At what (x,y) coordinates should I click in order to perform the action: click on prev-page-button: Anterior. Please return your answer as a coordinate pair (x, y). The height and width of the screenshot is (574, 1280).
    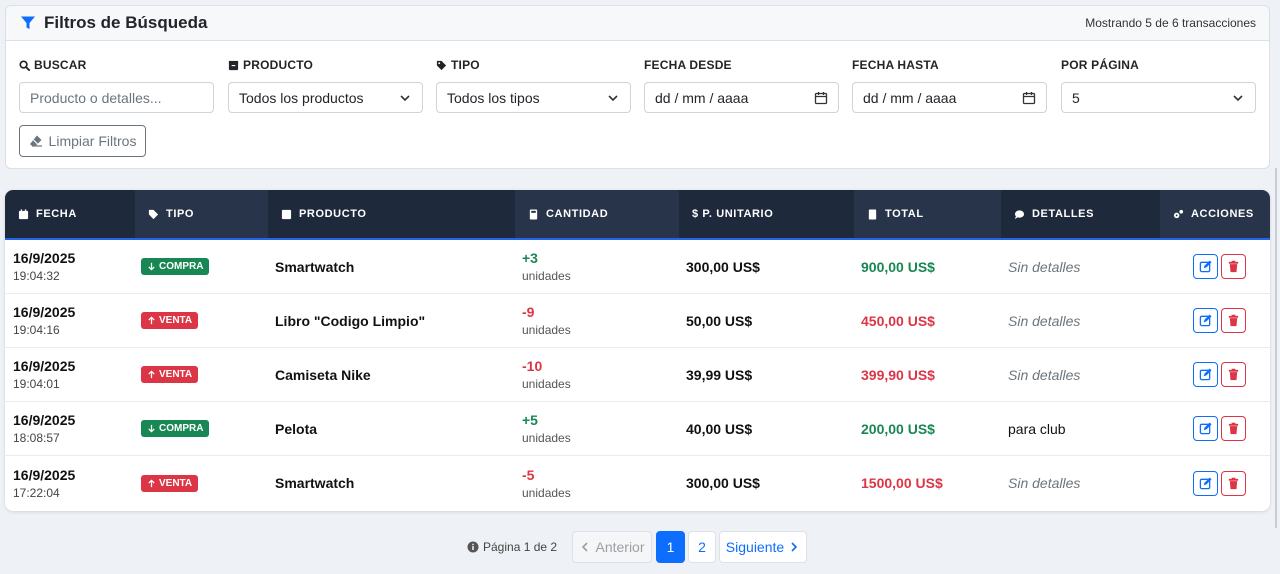
    Looking at the image, I should click on (612, 547).